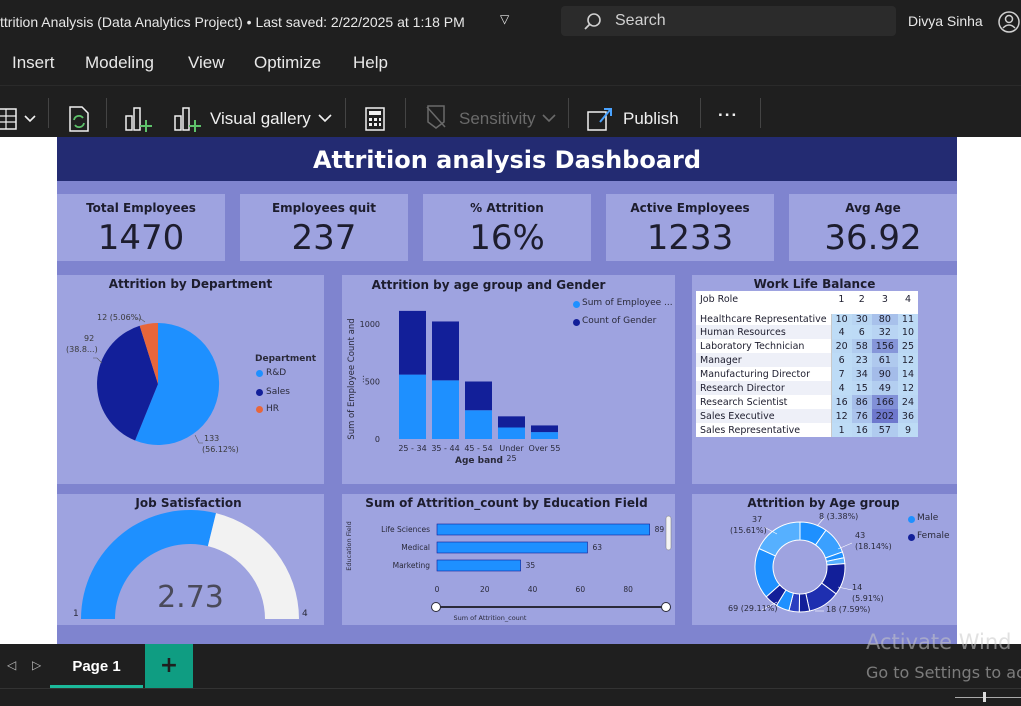  I want to click on matrix-row: Manager 6 23 61 12, so click(807, 360).